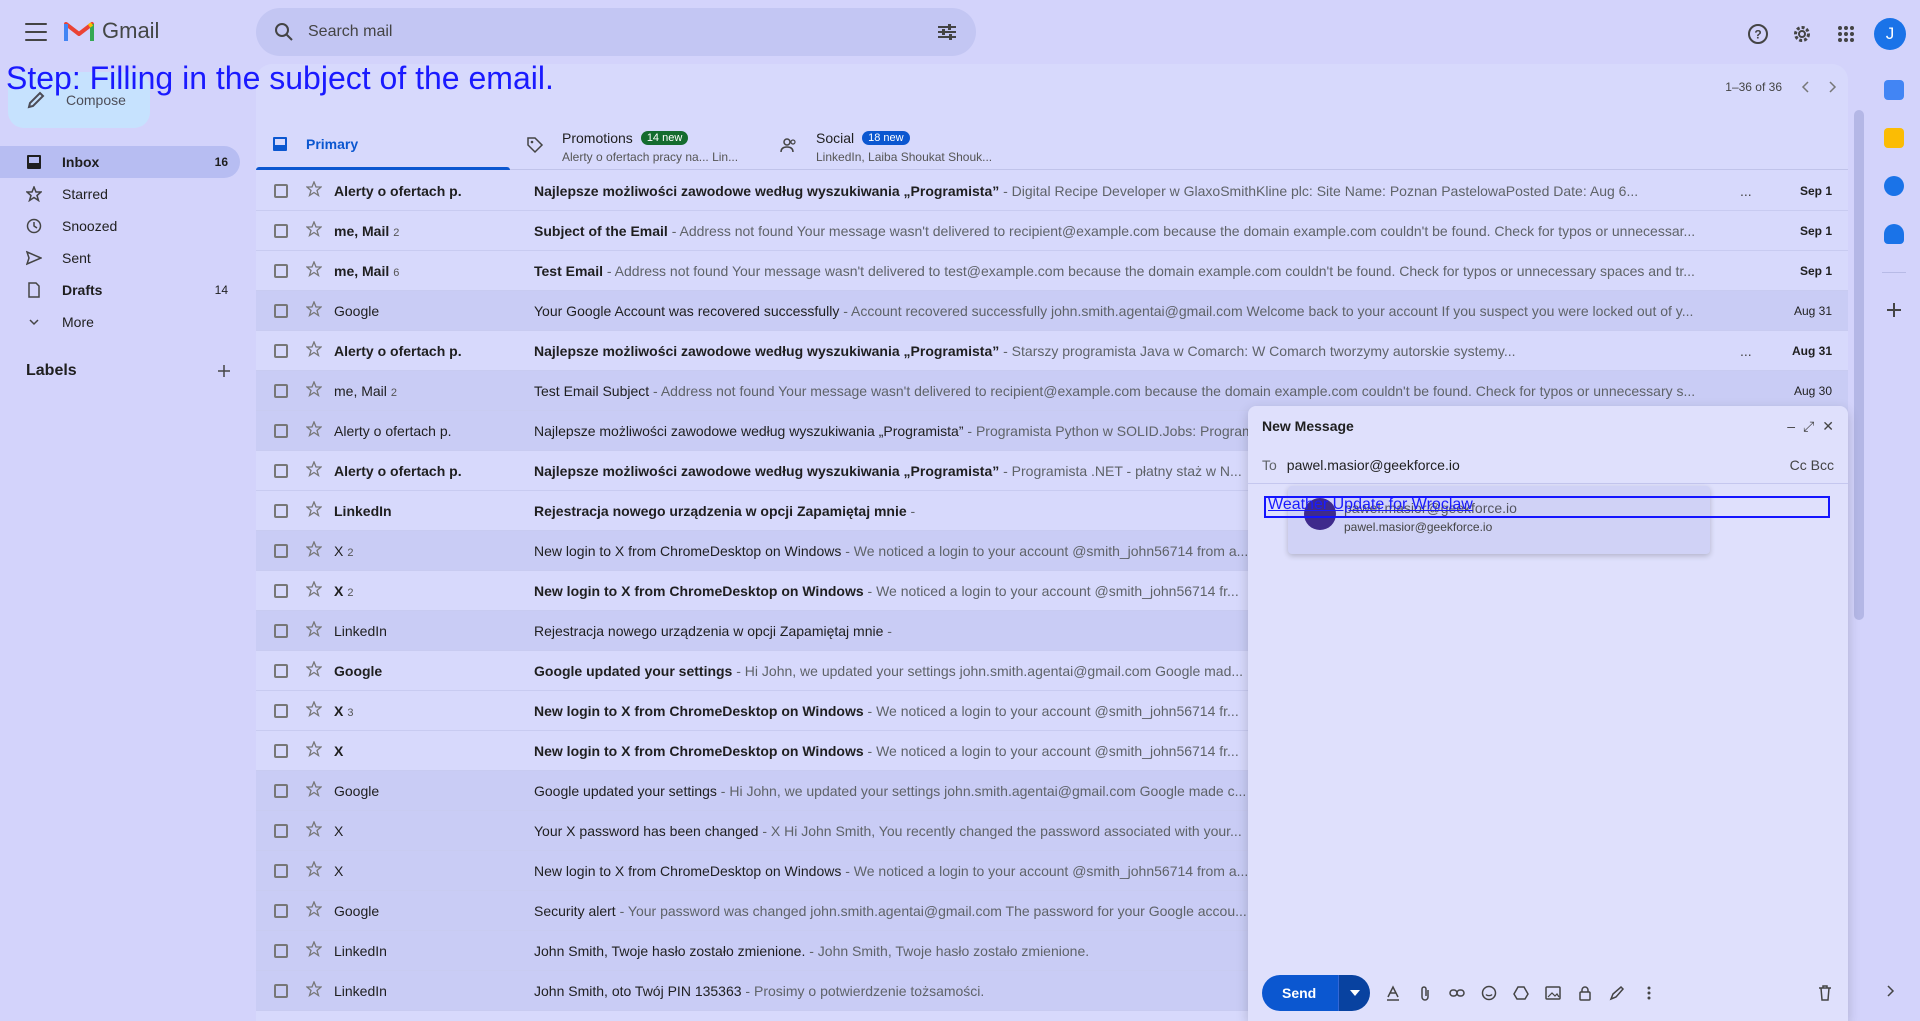 The image size is (1920, 1021). Describe the element at coordinates (1457, 993) in the screenshot. I see `link-icon` at that location.